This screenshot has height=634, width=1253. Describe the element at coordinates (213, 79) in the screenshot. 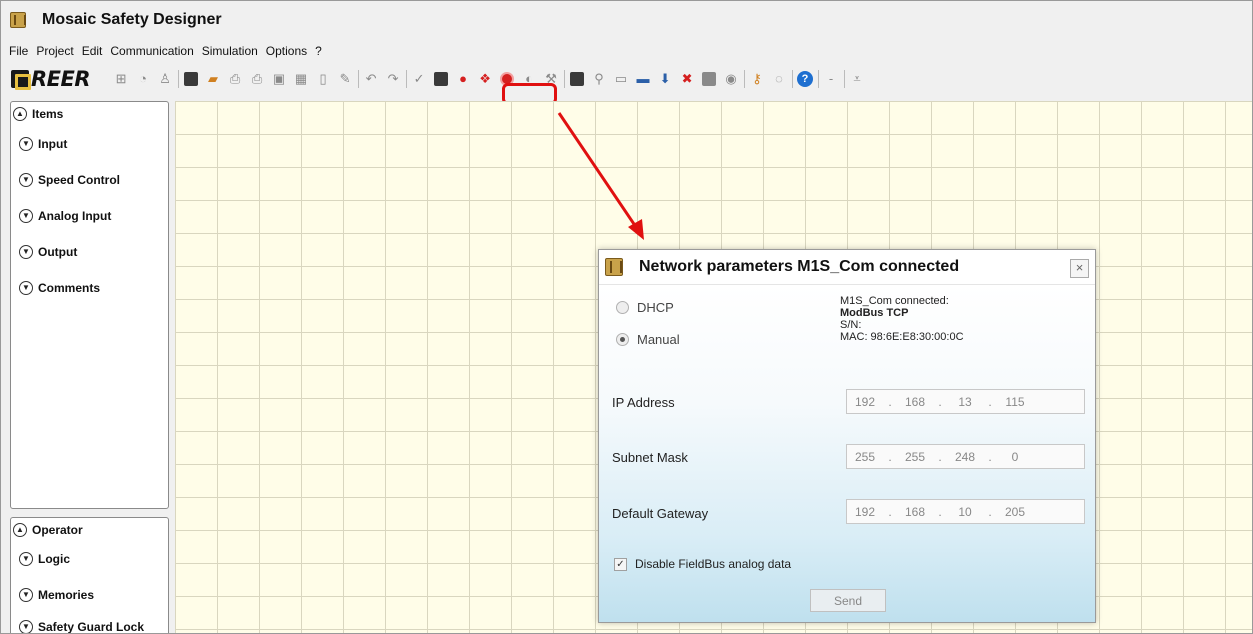

I see `open-folder-icon: ▰` at that location.